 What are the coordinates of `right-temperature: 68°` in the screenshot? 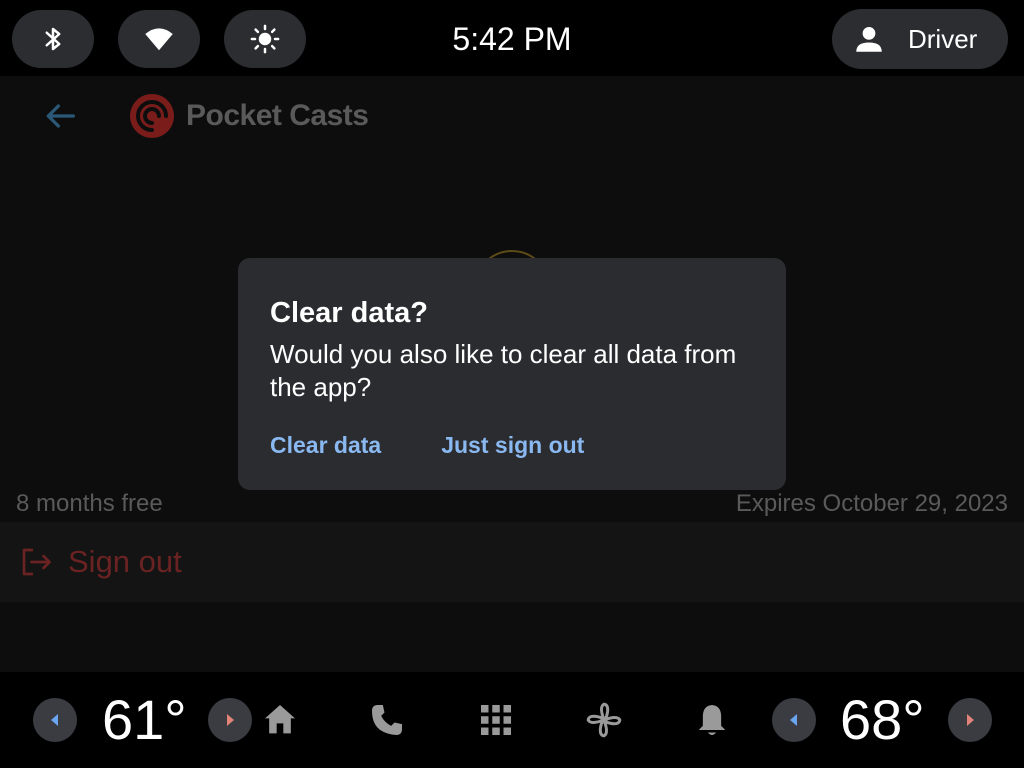 It's located at (882, 720).